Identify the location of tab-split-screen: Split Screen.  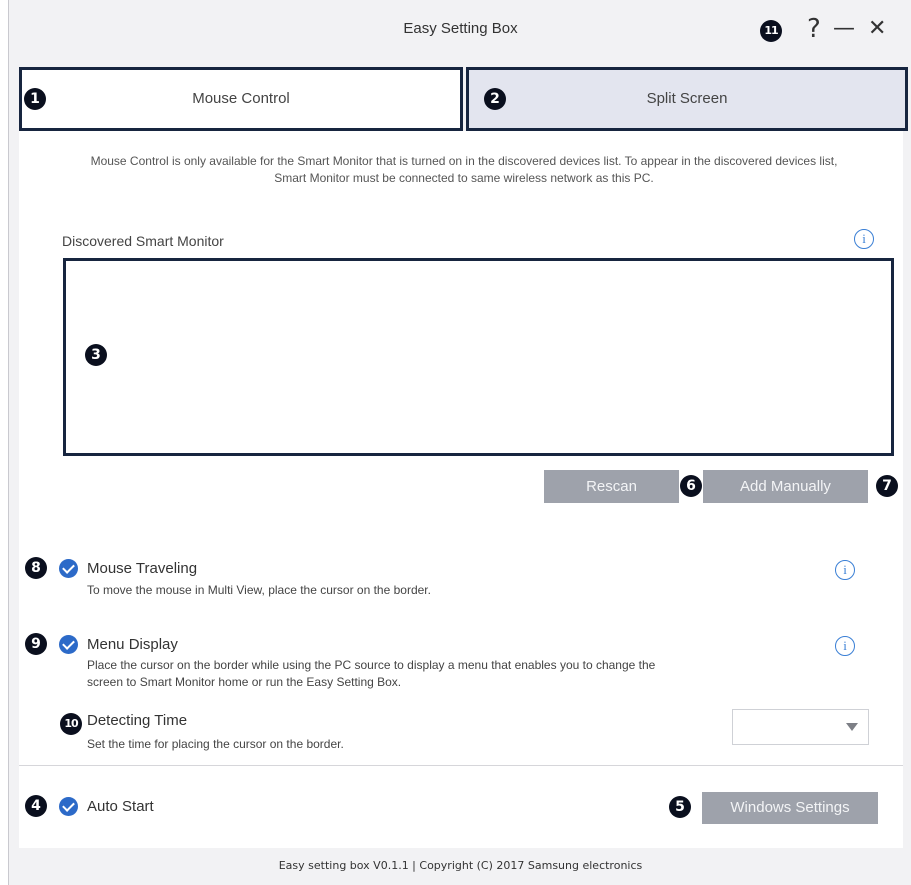
(687, 99).